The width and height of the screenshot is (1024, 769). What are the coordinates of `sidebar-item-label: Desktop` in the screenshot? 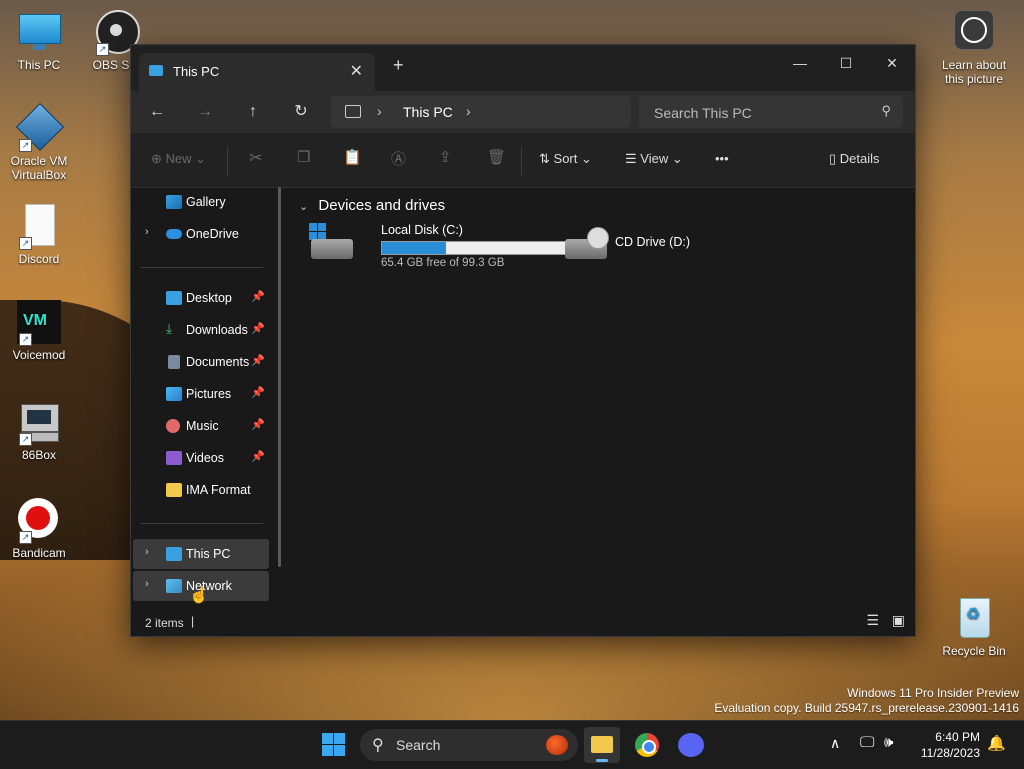 It's located at (209, 298).